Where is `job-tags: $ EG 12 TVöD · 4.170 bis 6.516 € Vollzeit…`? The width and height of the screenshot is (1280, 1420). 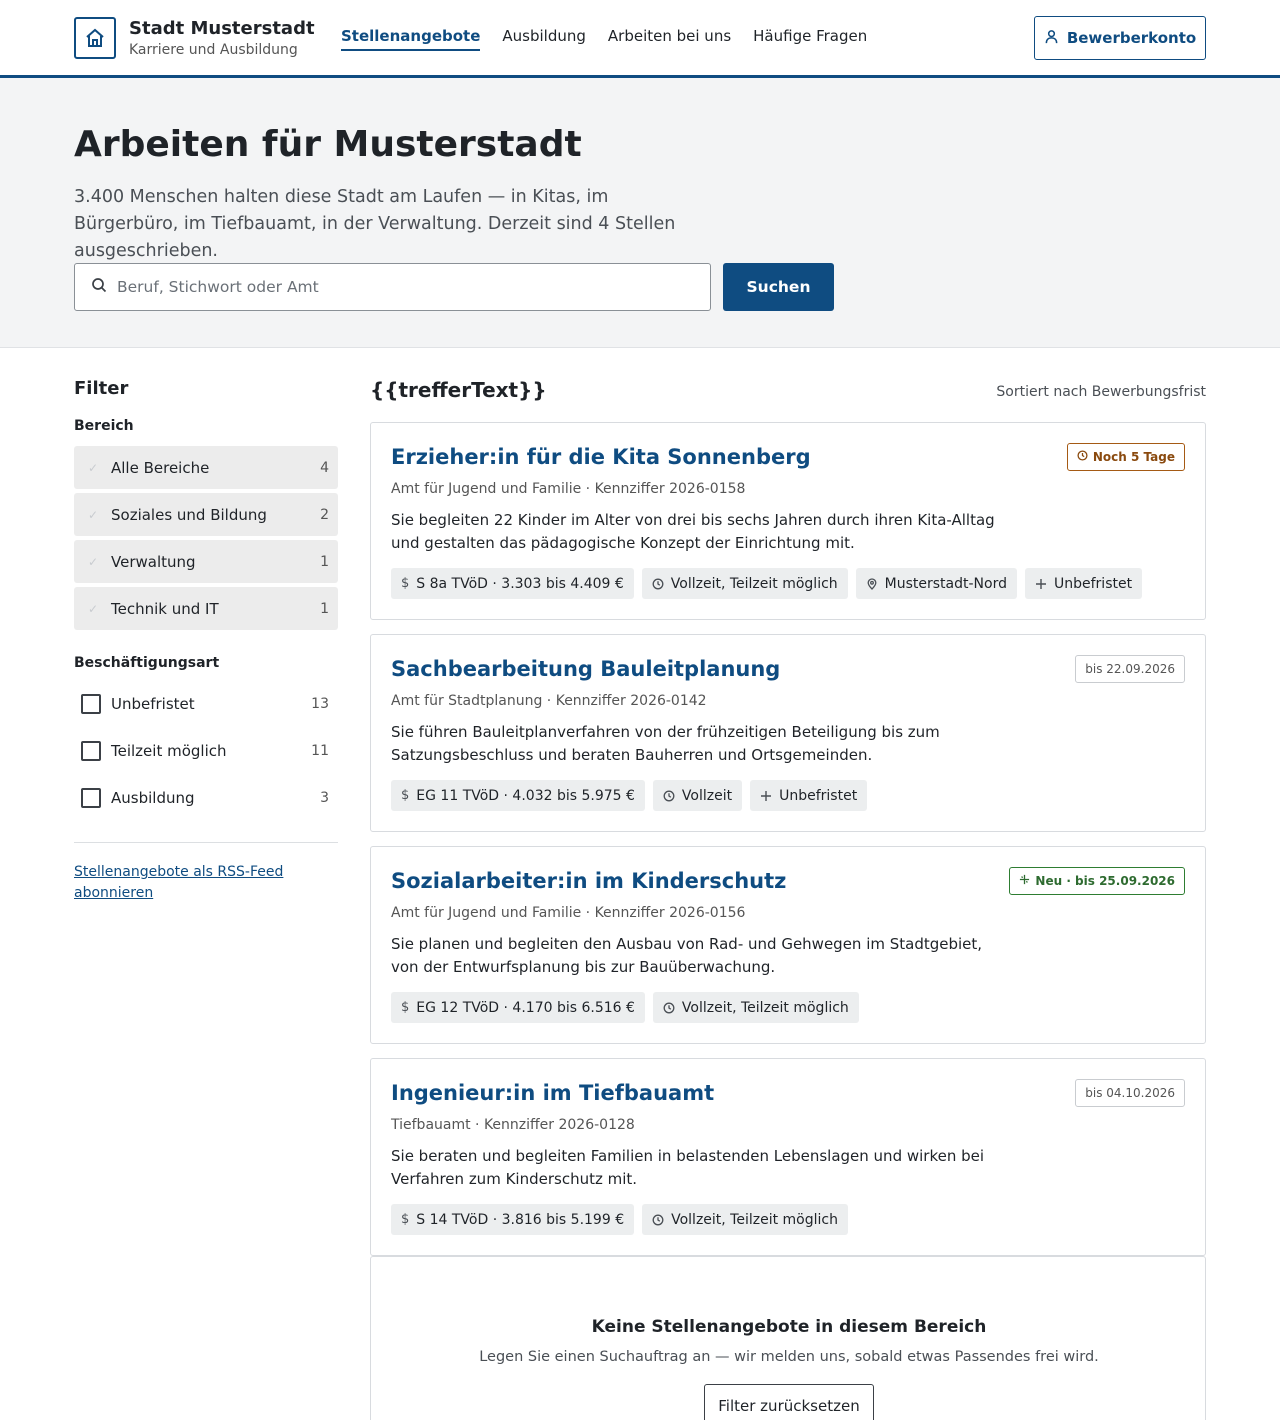
job-tags: $ EG 12 TVöD · 4.170 bis 6.516 € Vollzeit… is located at coordinates (625, 1007).